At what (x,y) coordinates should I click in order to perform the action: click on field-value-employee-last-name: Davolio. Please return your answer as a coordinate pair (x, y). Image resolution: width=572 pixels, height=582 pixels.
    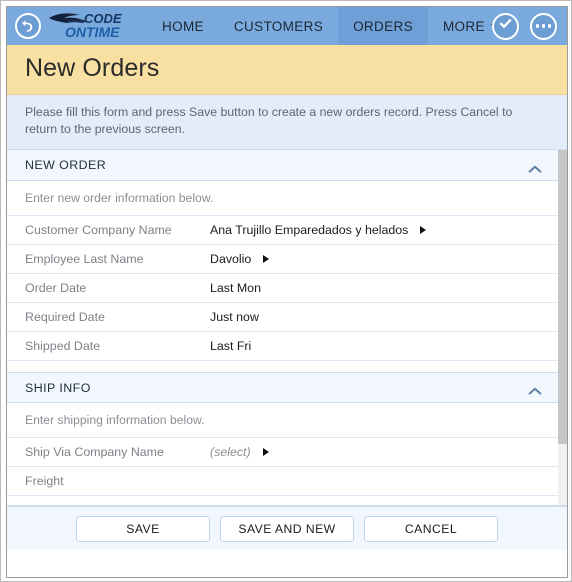
    Looking at the image, I should click on (240, 259).